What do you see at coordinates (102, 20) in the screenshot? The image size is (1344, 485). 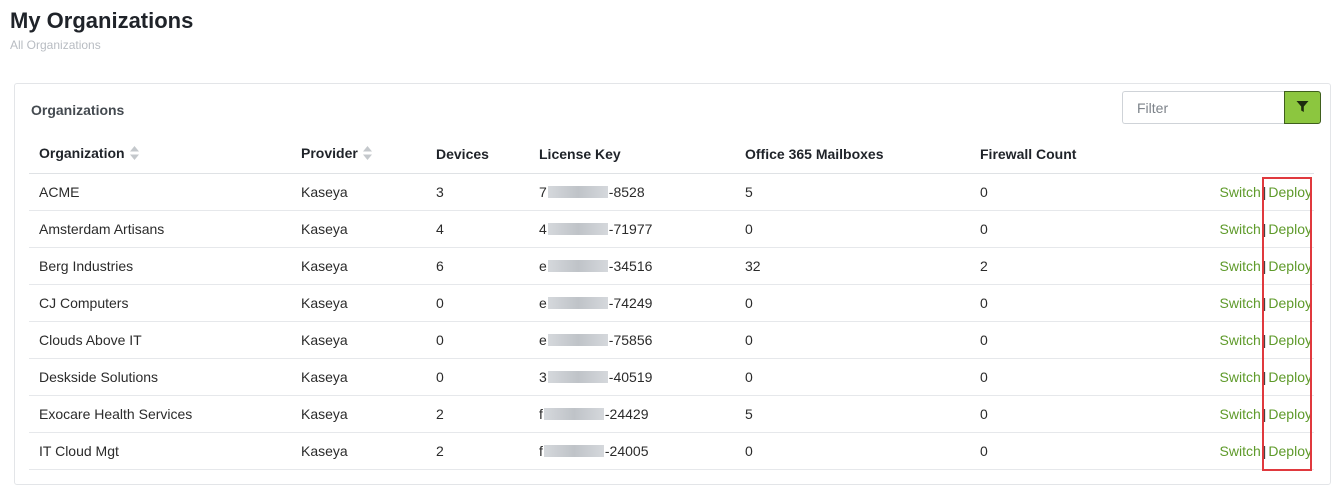 I see `page-title: My Organizations` at bounding box center [102, 20].